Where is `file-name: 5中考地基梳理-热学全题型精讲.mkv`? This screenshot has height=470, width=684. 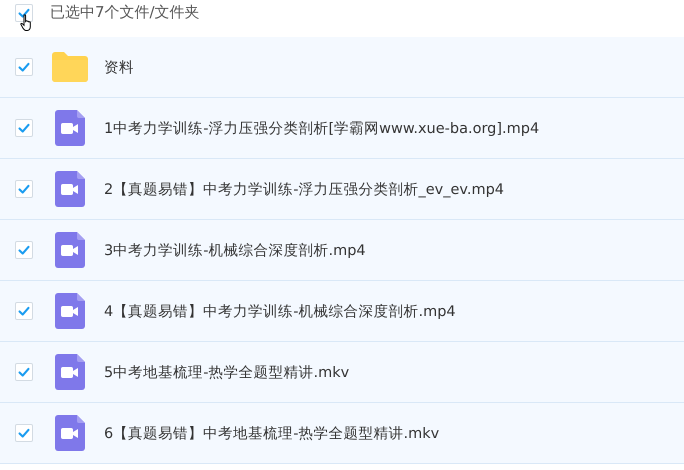
file-name: 5中考地基梳理-热学全题型精讲.mkv is located at coordinates (227, 372).